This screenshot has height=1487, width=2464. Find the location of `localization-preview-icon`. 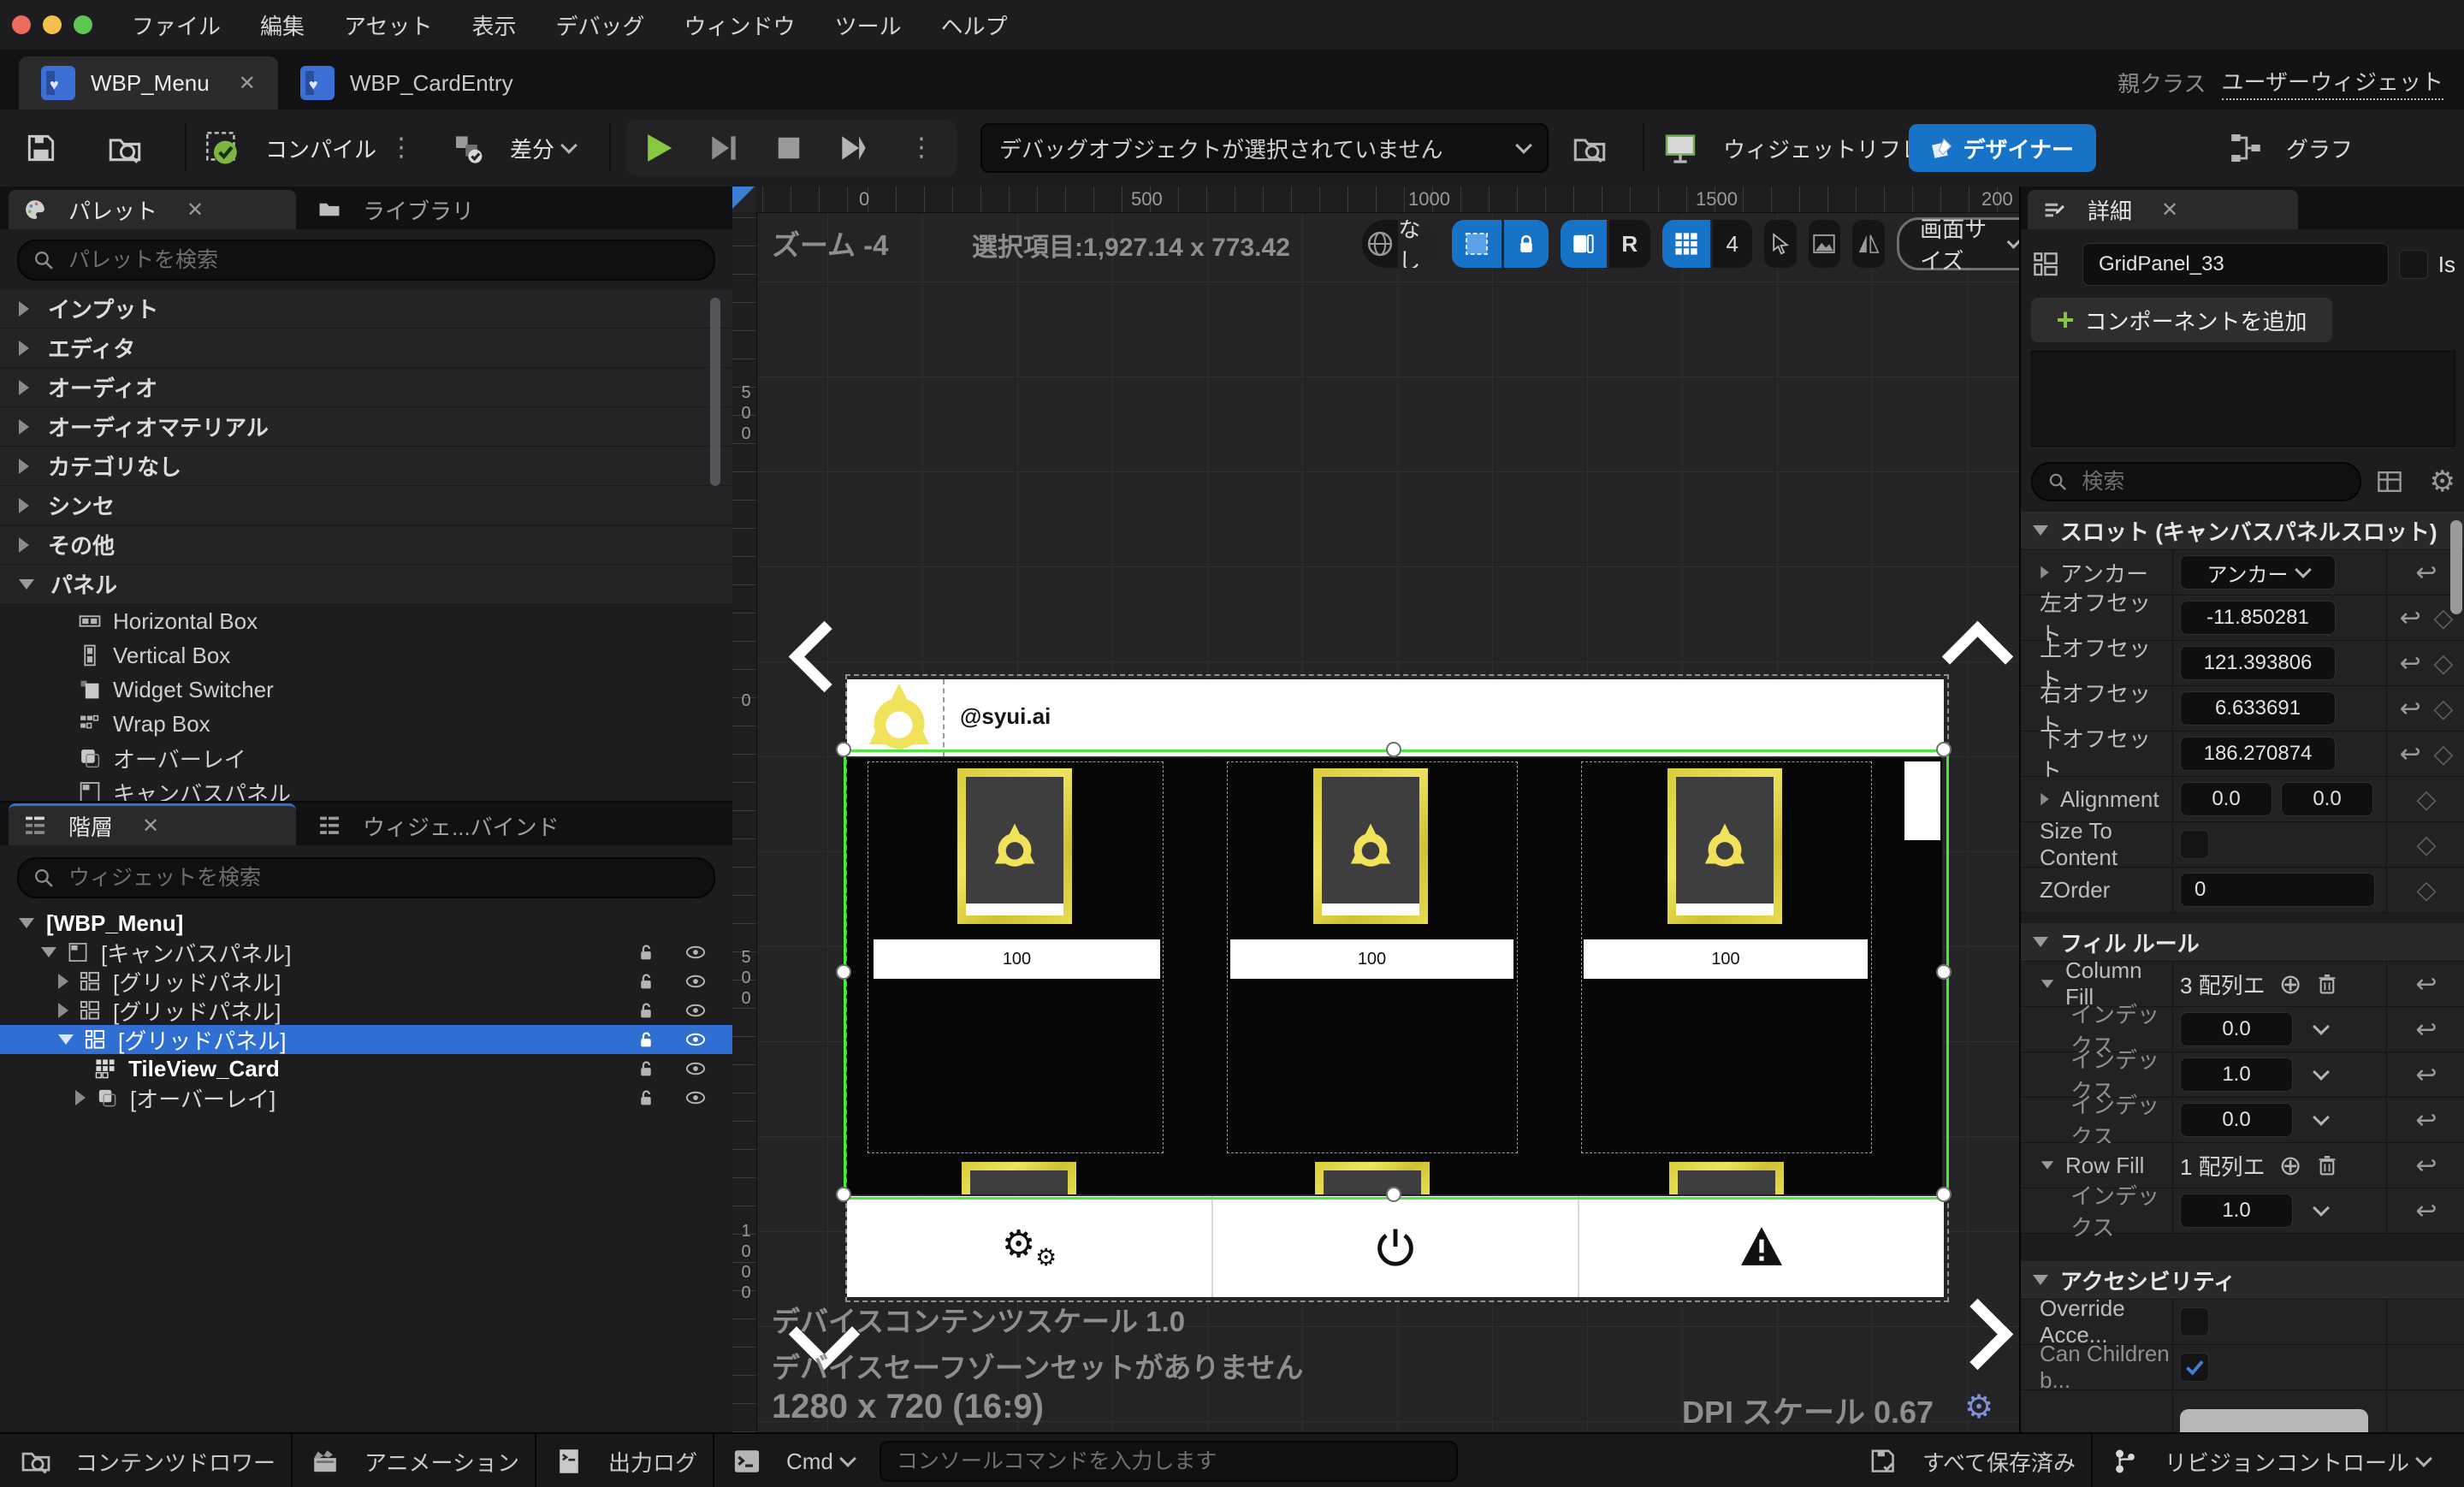

localization-preview-icon is located at coordinates (1380, 244).